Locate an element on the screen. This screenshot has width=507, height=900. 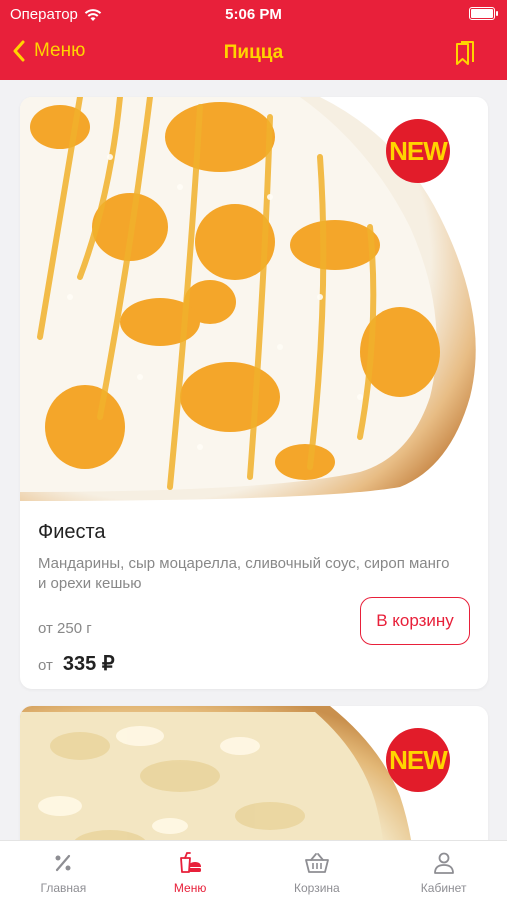
tab-home: Главная is located at coordinates (63, 870).